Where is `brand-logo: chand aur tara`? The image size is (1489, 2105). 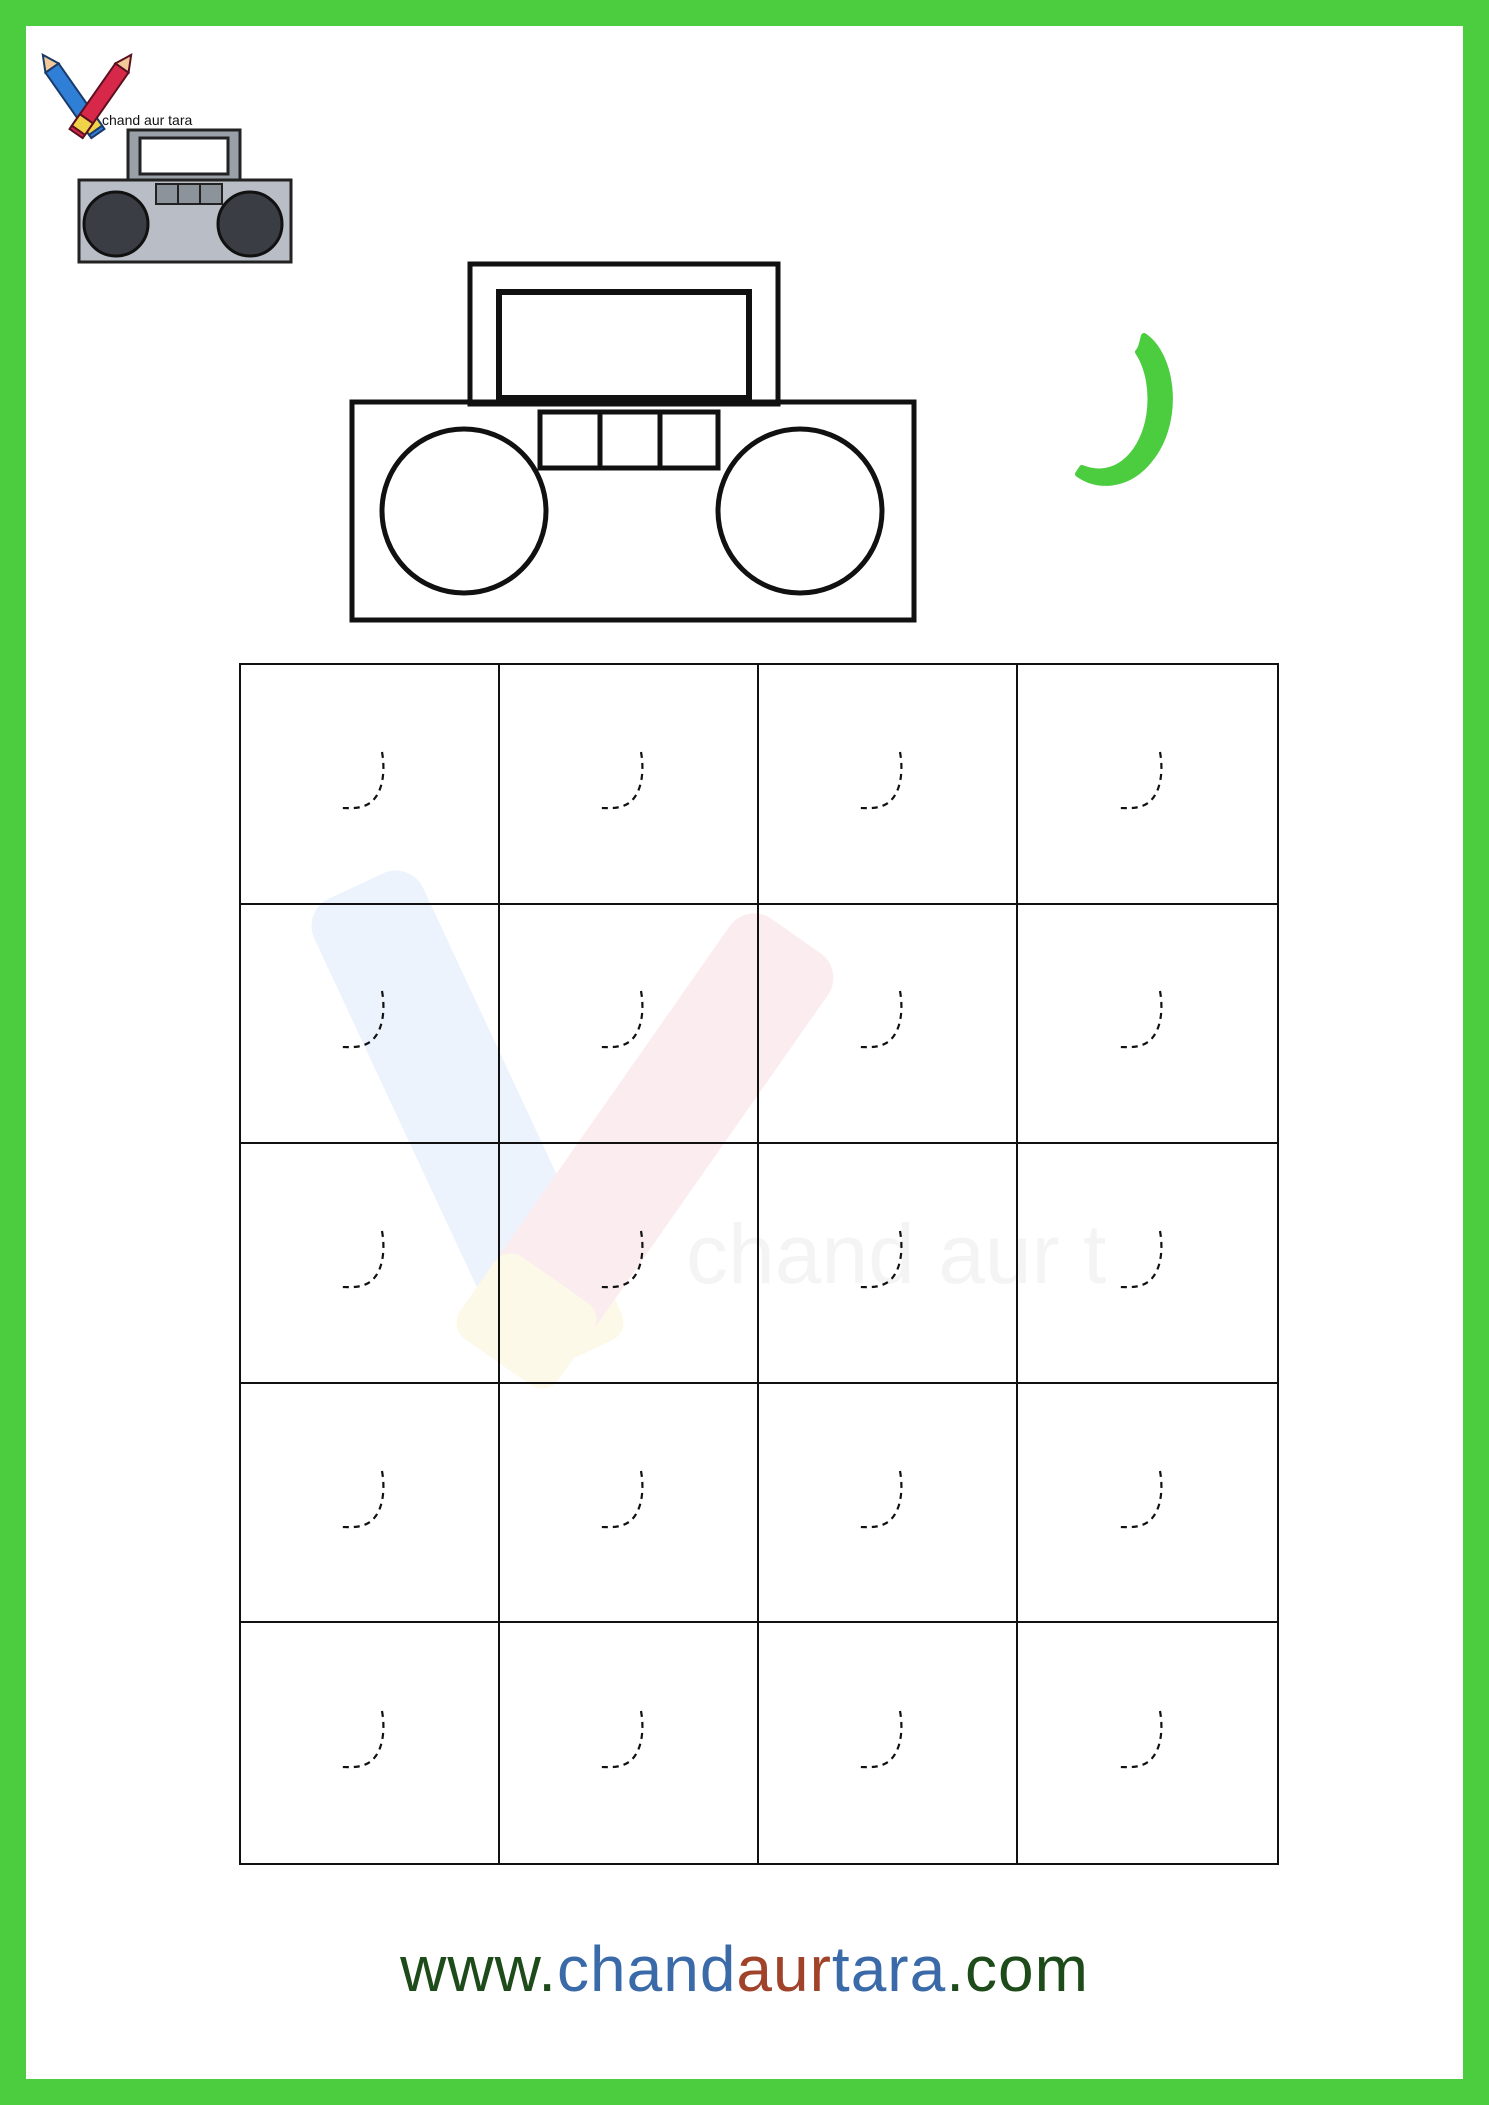
brand-logo: chand aur tara is located at coordinates (182, 163).